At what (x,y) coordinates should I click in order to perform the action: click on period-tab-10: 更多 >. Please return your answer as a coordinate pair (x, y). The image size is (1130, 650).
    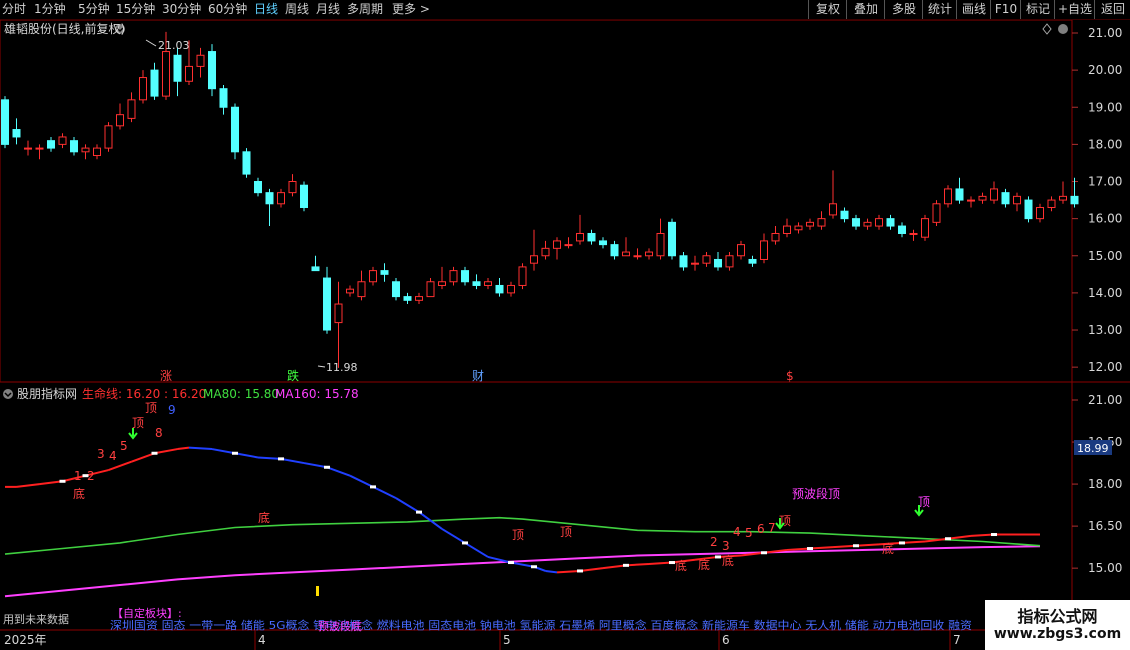
    Looking at the image, I should click on (411, 9).